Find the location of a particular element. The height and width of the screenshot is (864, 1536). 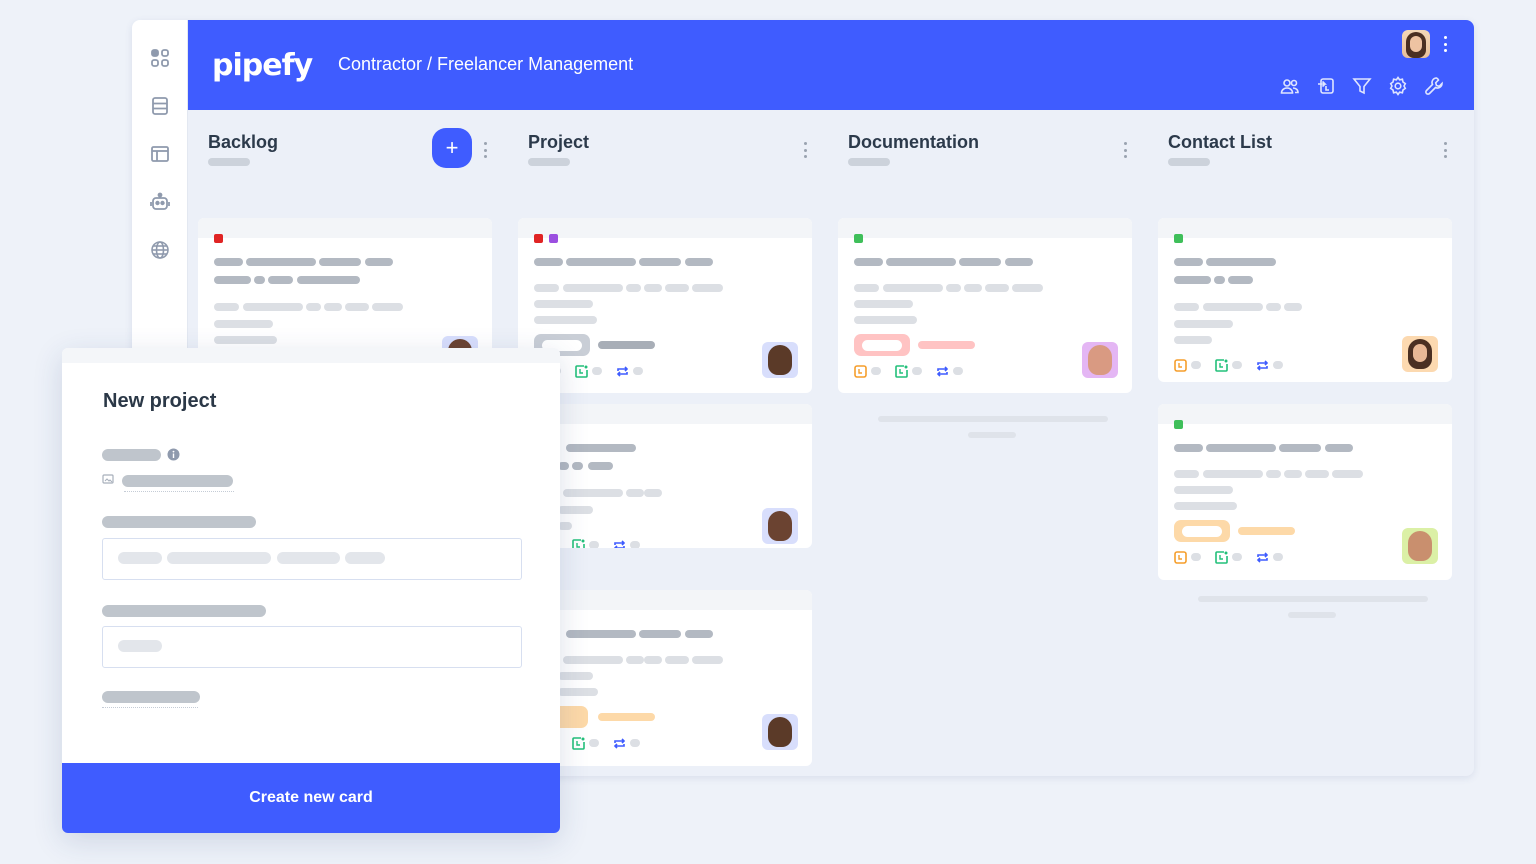

settings-gear-icon is located at coordinates (1399, 87).